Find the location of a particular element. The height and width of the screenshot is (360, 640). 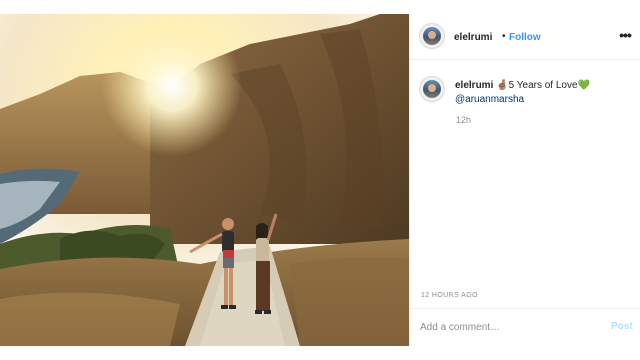

caption-avatar is located at coordinates (432, 89).